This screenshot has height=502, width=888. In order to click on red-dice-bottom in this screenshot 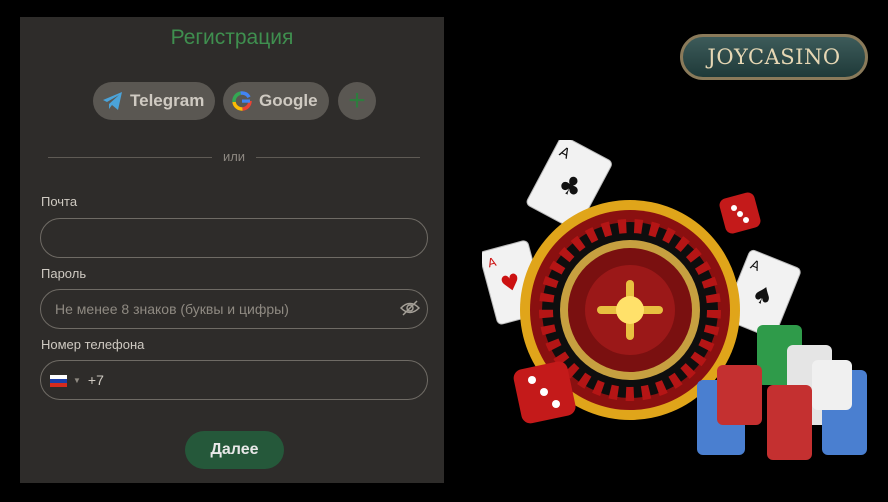, I will do `click(544, 392)`.